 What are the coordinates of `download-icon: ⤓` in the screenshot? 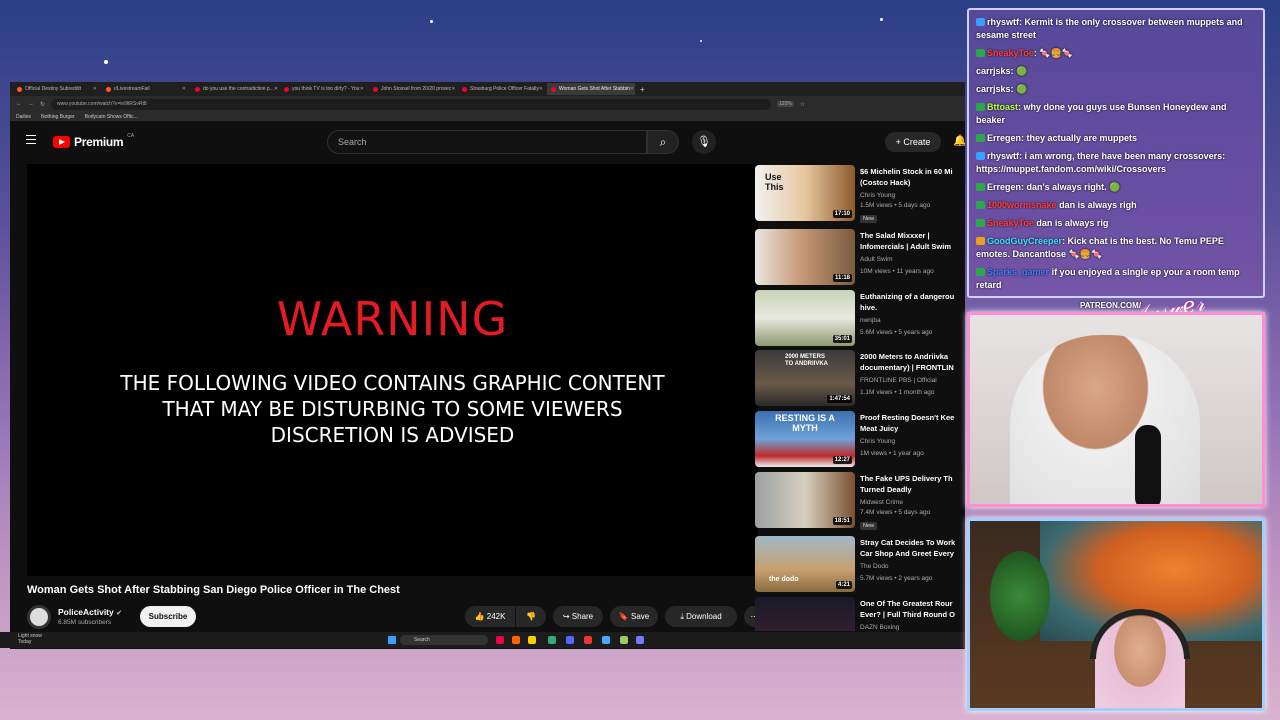 It's located at (682, 616).